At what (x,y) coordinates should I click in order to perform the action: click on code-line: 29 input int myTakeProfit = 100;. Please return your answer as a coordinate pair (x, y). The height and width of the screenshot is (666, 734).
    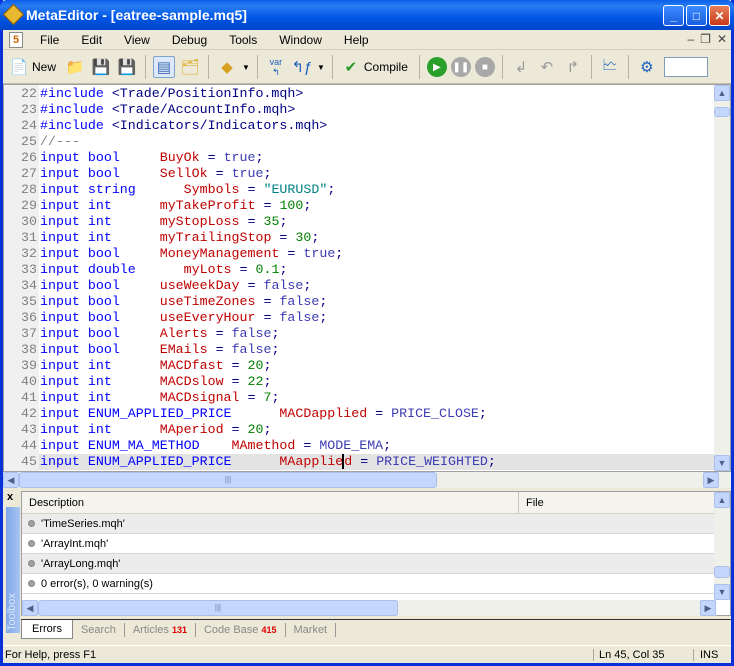
    Looking at the image, I should click on (360, 206).